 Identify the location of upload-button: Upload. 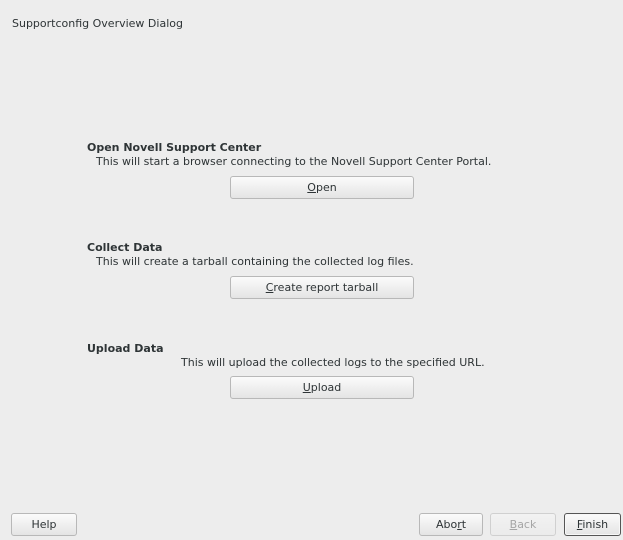
(322, 387).